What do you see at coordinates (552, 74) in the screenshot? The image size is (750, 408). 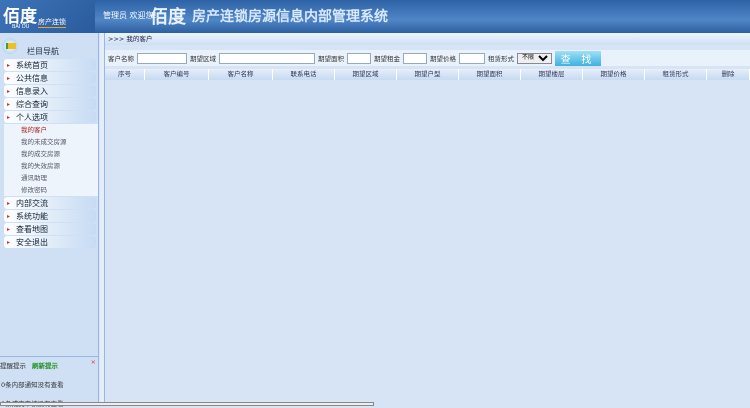 I see `column-header: 期望楼层` at bounding box center [552, 74].